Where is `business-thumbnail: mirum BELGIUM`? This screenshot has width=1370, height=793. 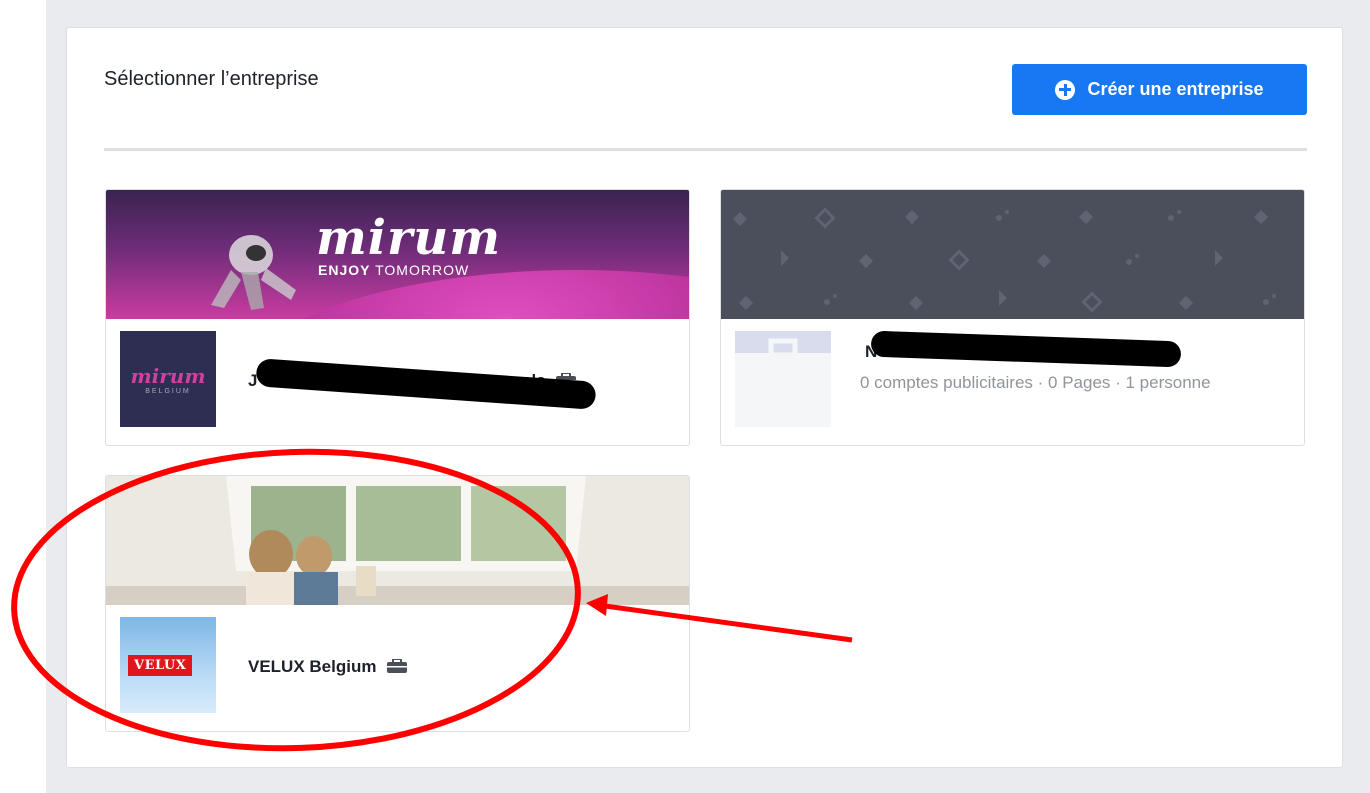 business-thumbnail: mirum BELGIUM is located at coordinates (168, 379).